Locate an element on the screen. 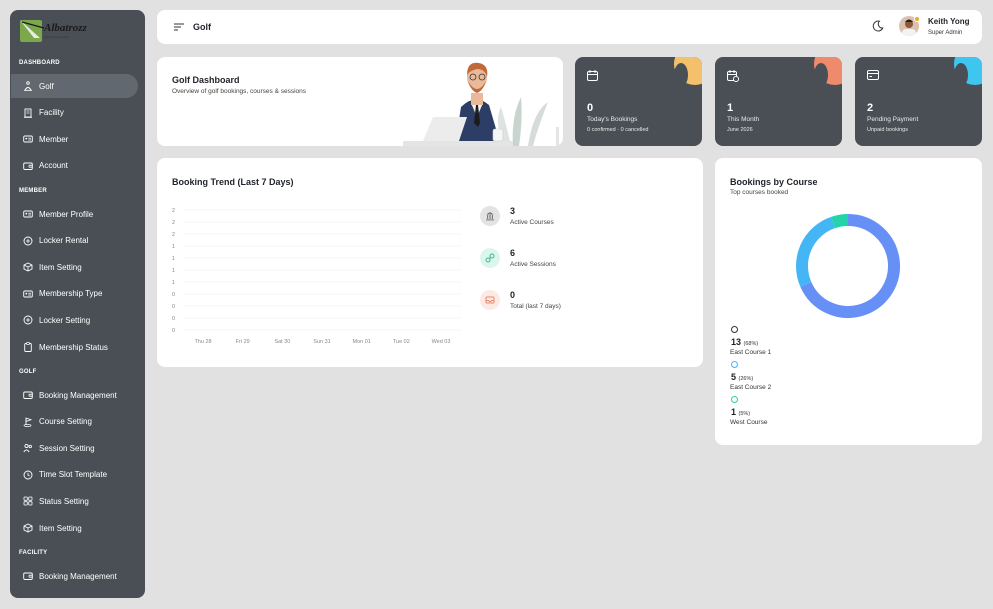  sidebar-item-label: Item Setting is located at coordinates (60, 267).